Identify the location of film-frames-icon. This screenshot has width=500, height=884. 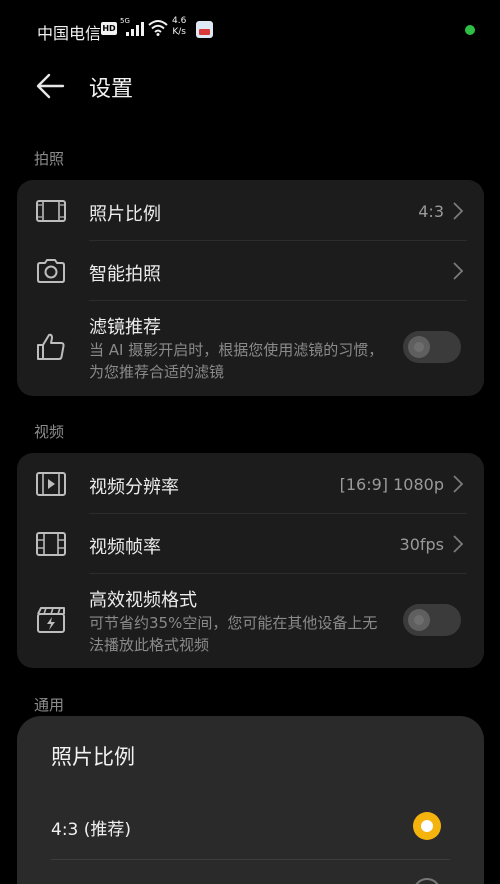
(51, 544).